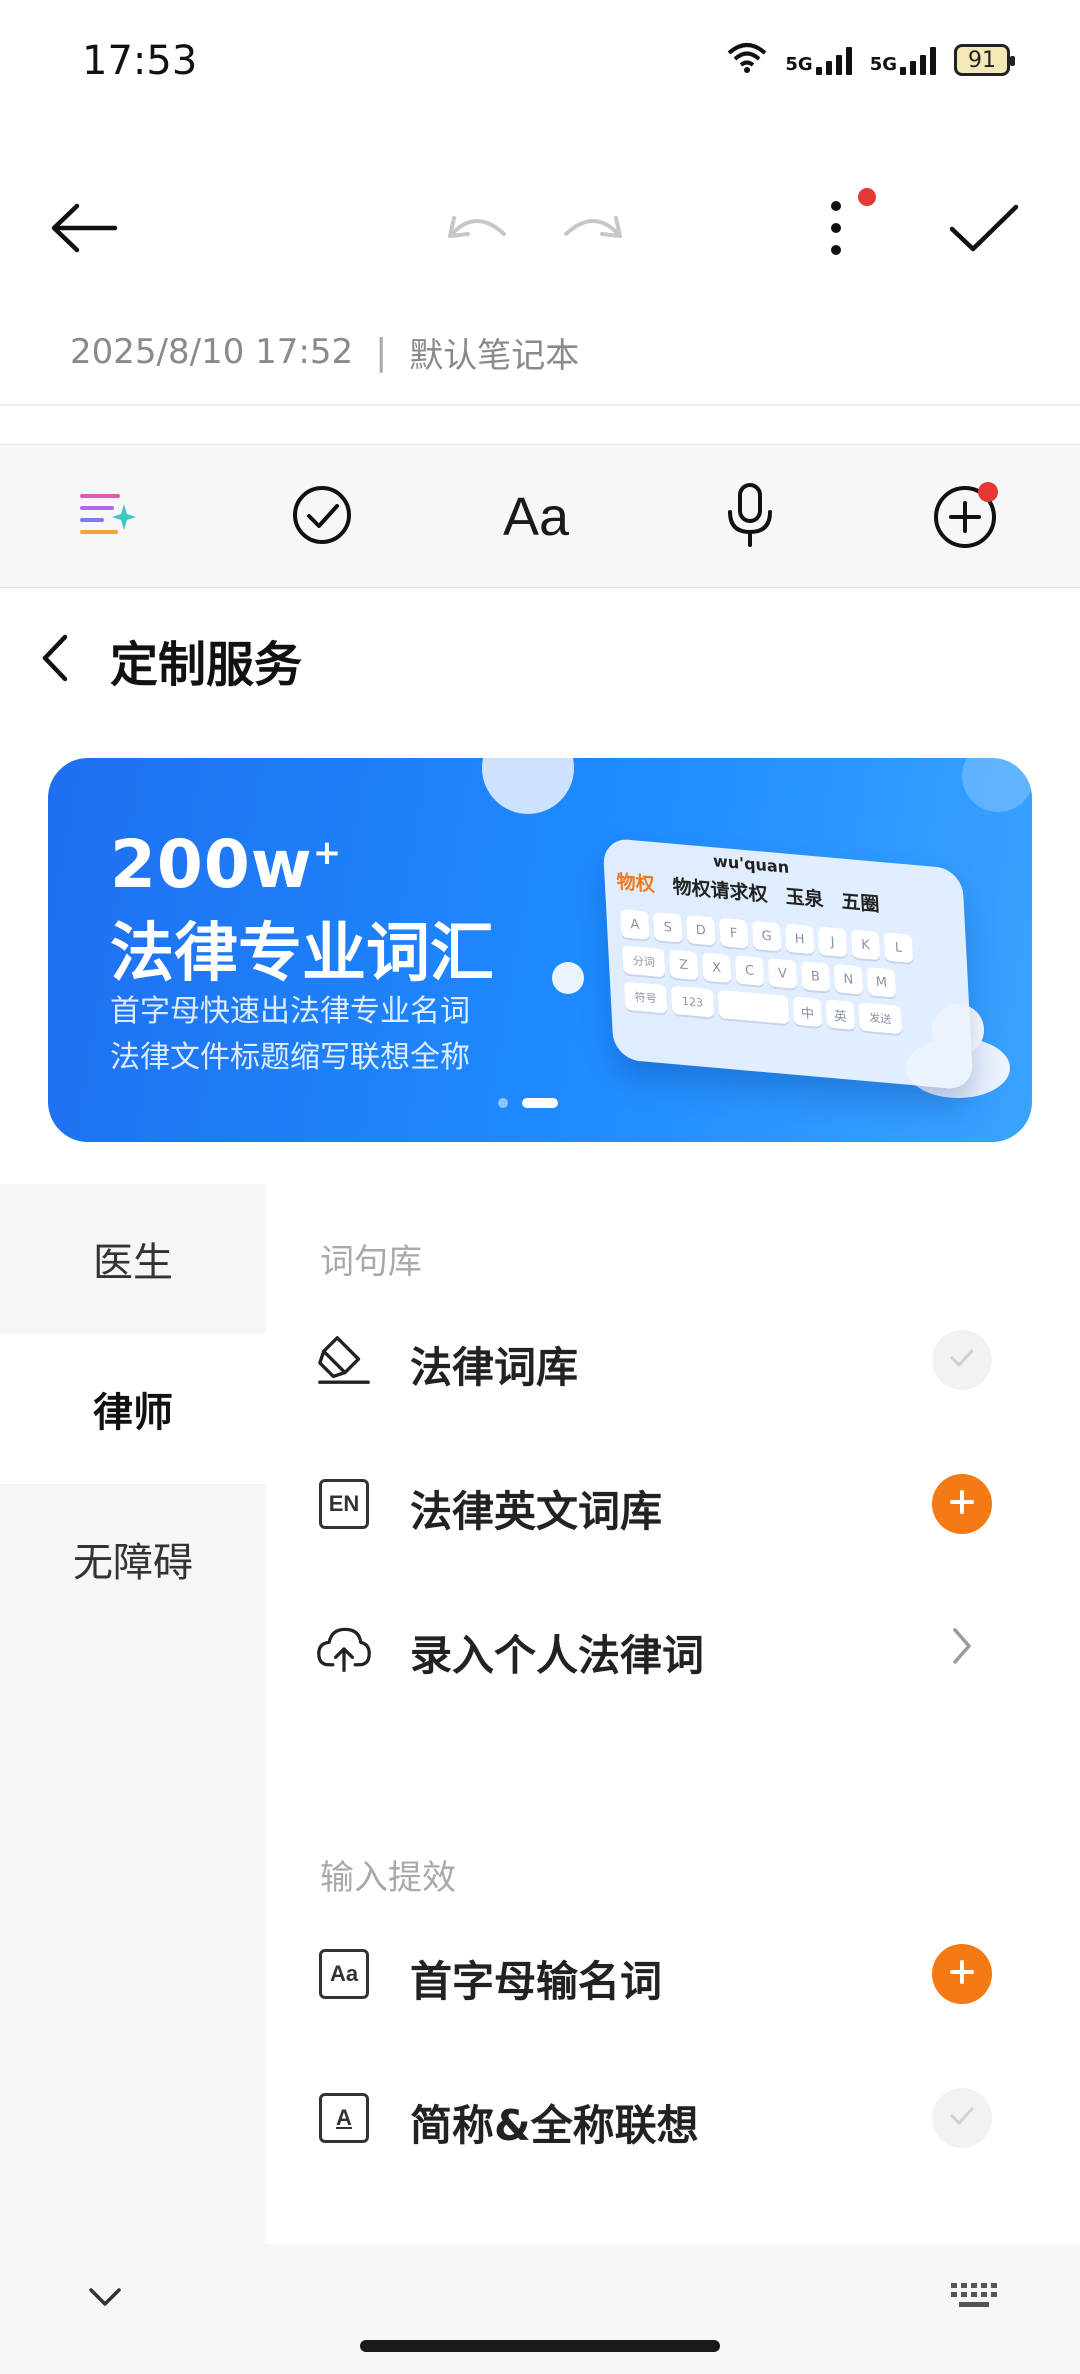 This screenshot has width=1080, height=2374. I want to click on kbd-key: 符号, so click(645, 997).